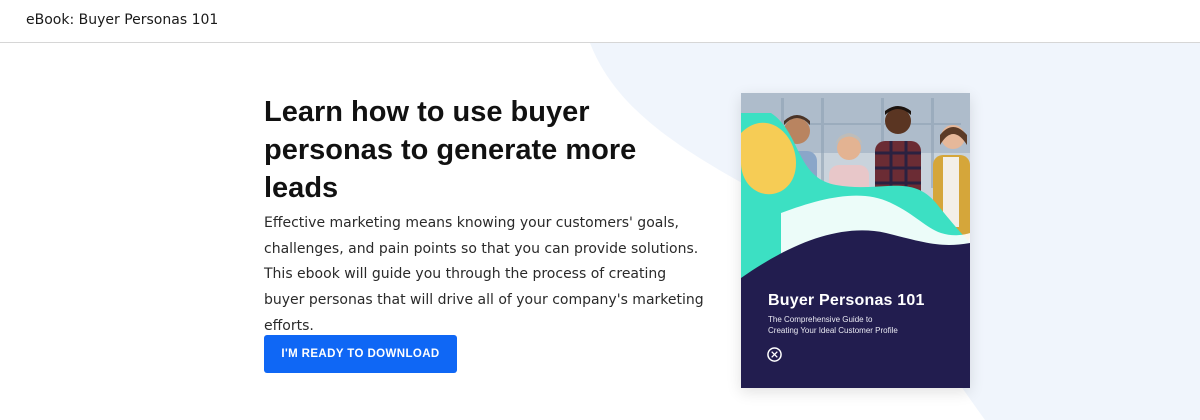  What do you see at coordinates (833, 330) in the screenshot?
I see `ebook-cover-subtitle-line2: Creating Your Ideal Customer Profile` at bounding box center [833, 330].